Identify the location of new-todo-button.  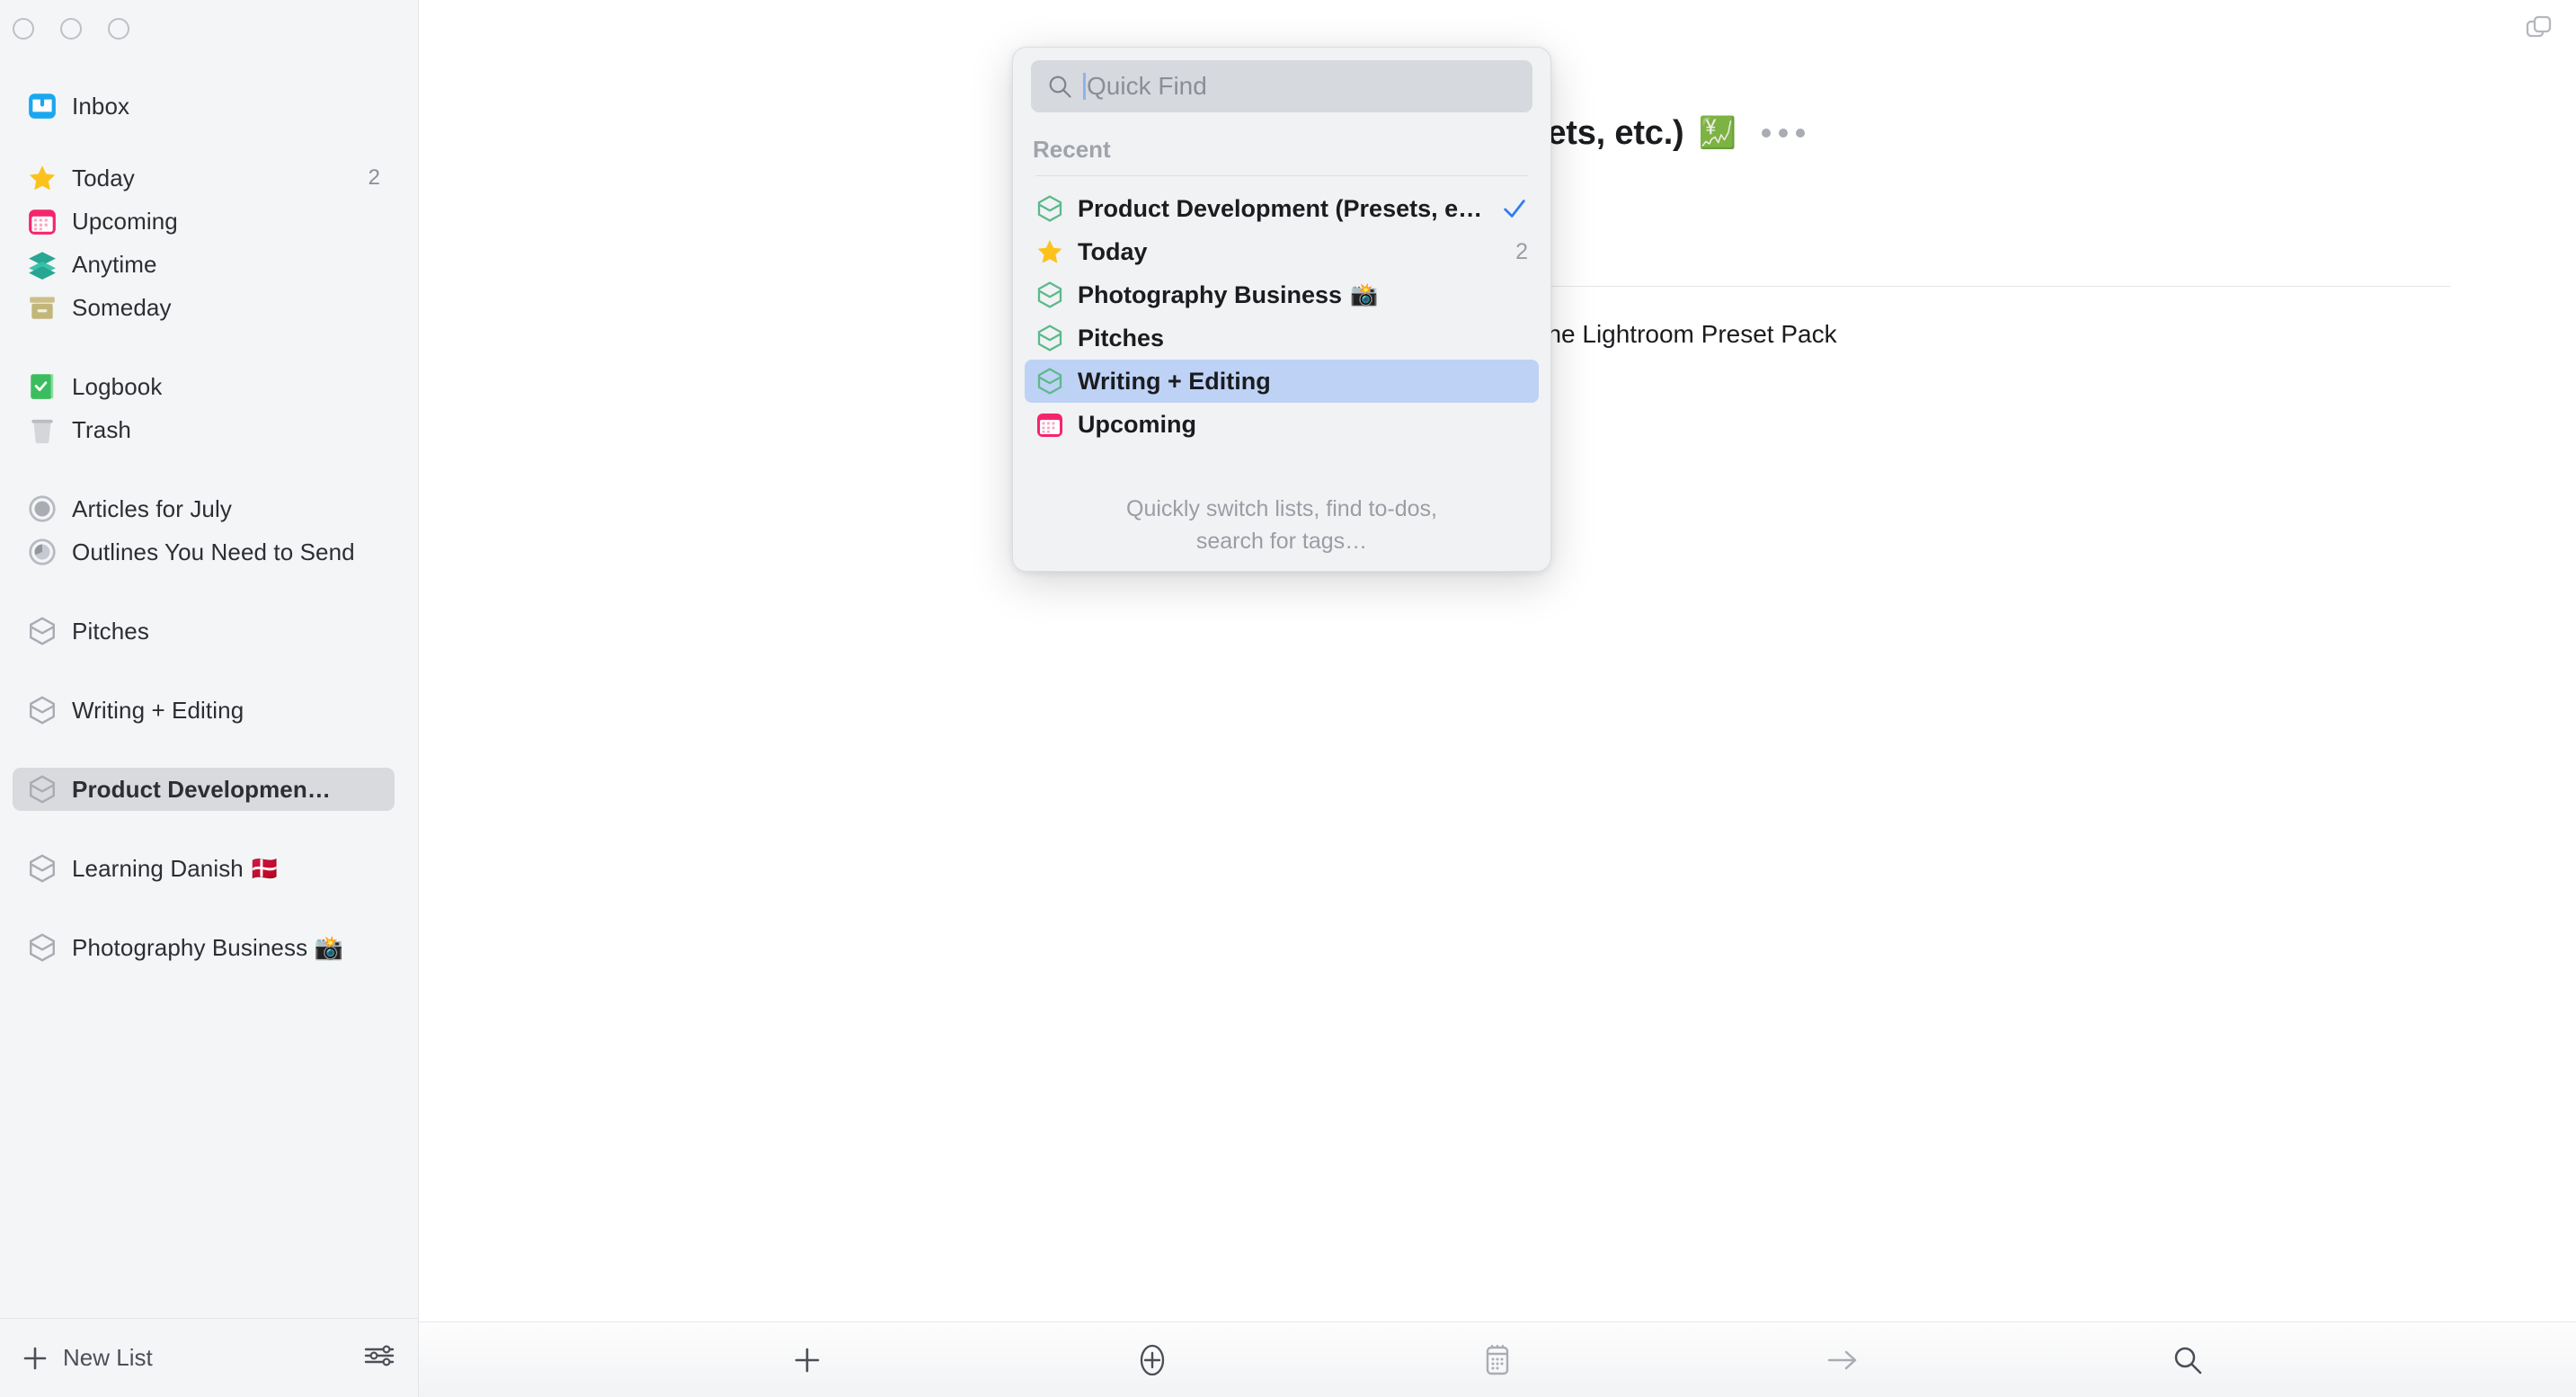
(807, 1360).